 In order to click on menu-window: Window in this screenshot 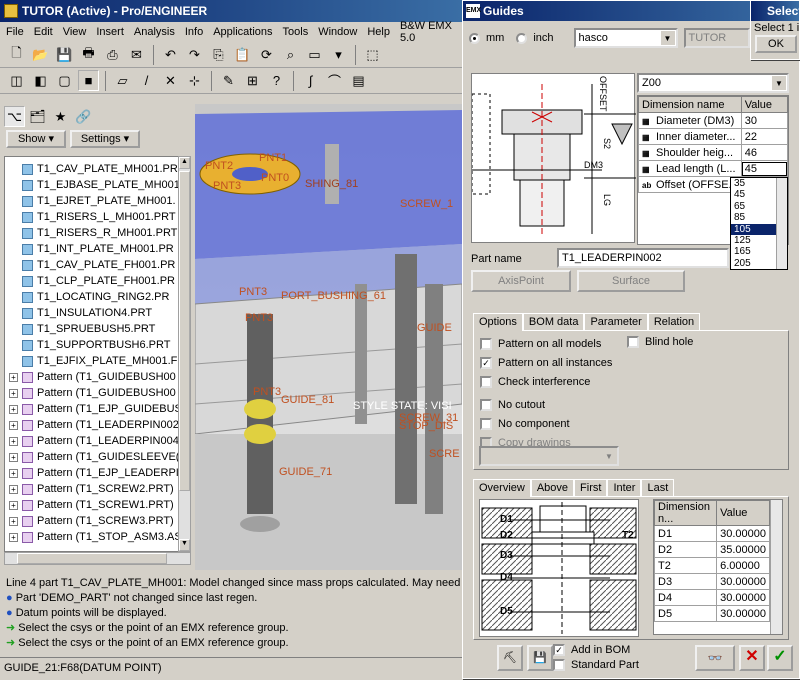, I will do `click(337, 32)`.